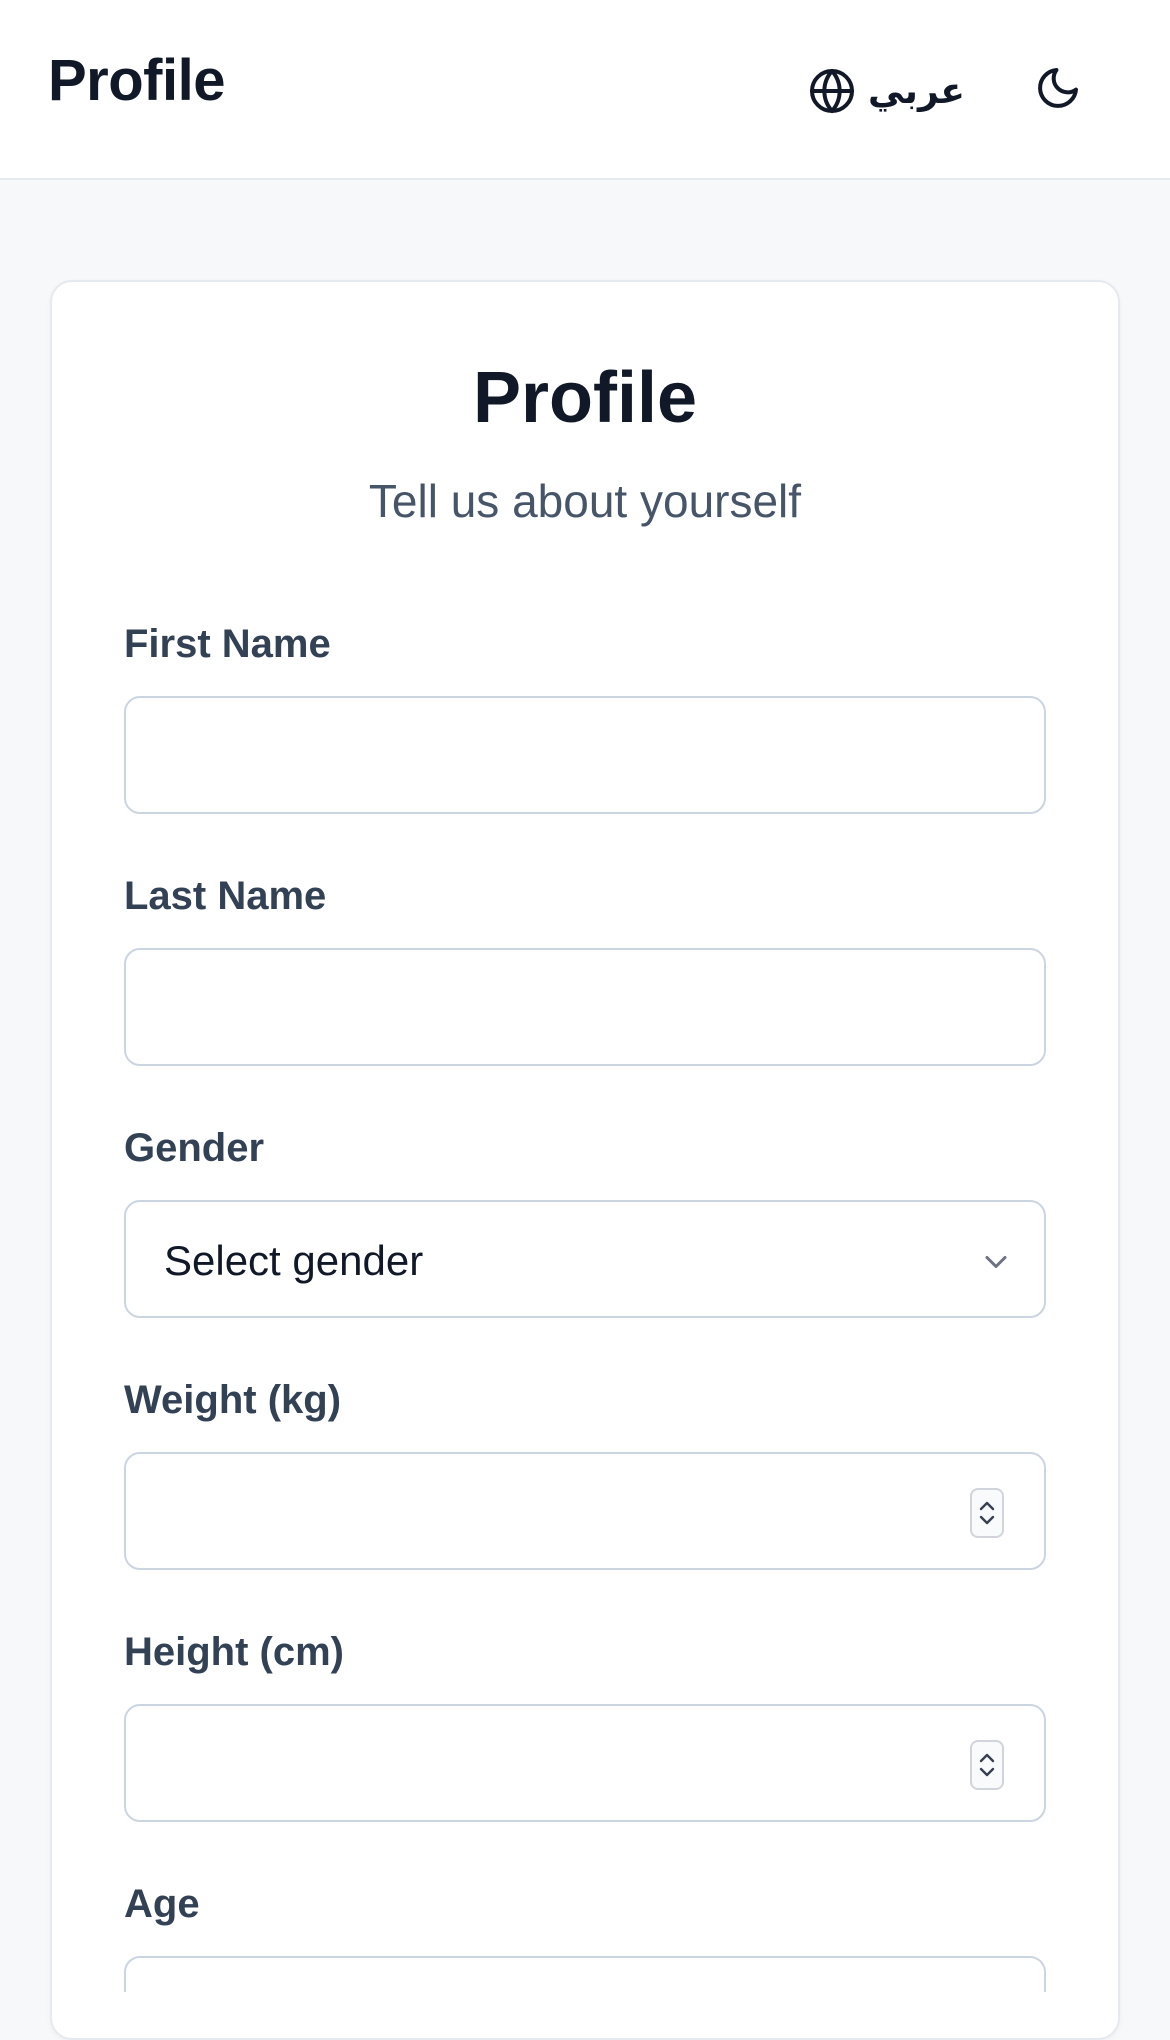 This screenshot has height=2040, width=1170. I want to click on top-app-bar: Profile عربي, so click(585, 90).